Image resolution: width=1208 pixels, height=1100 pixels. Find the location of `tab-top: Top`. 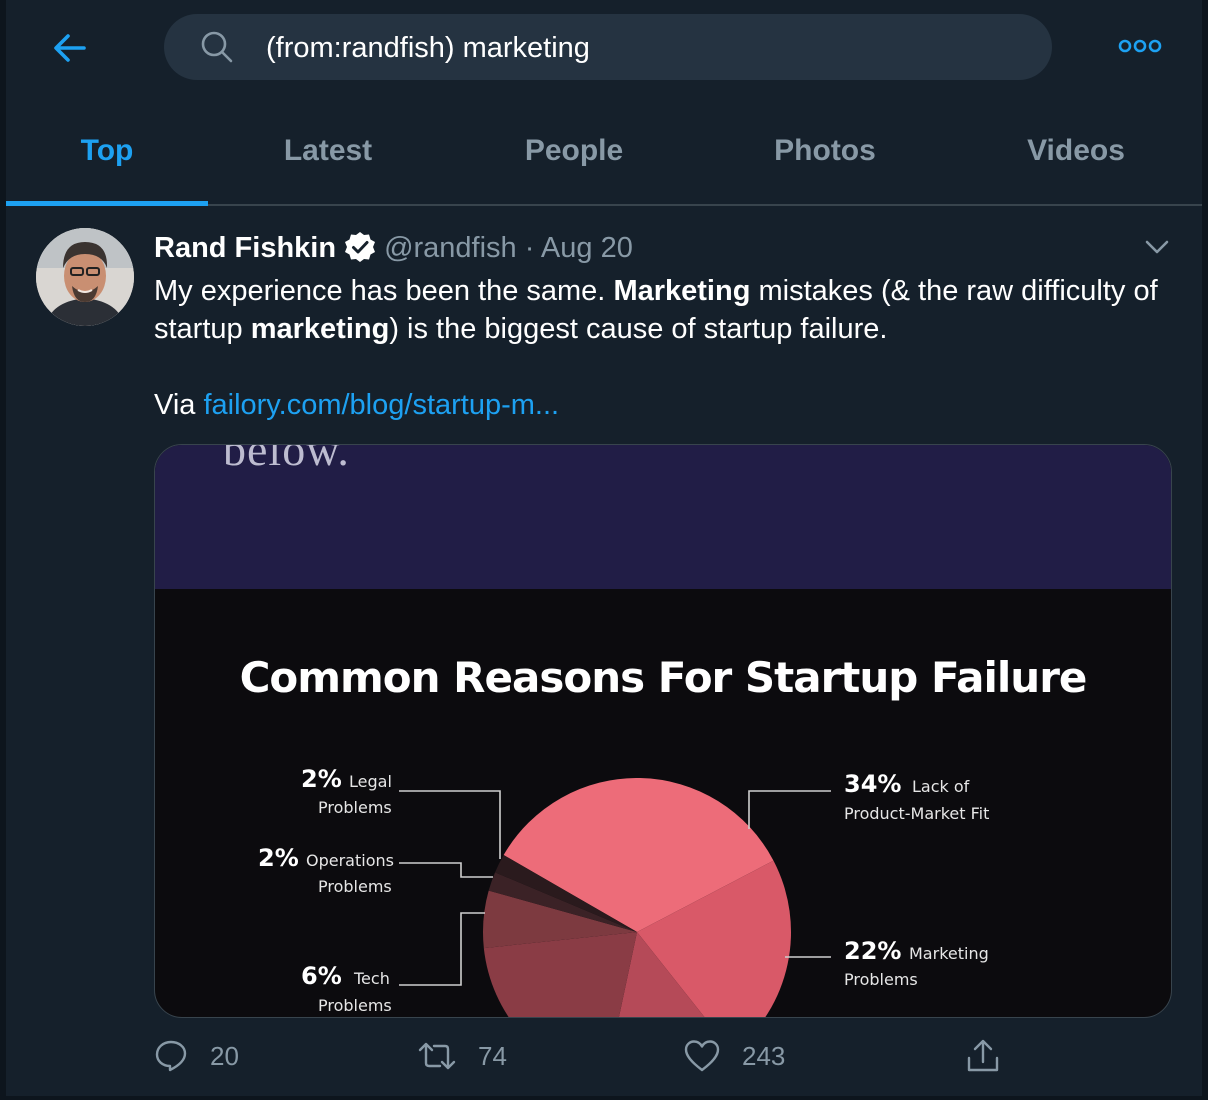

tab-top: Top is located at coordinates (107, 150).